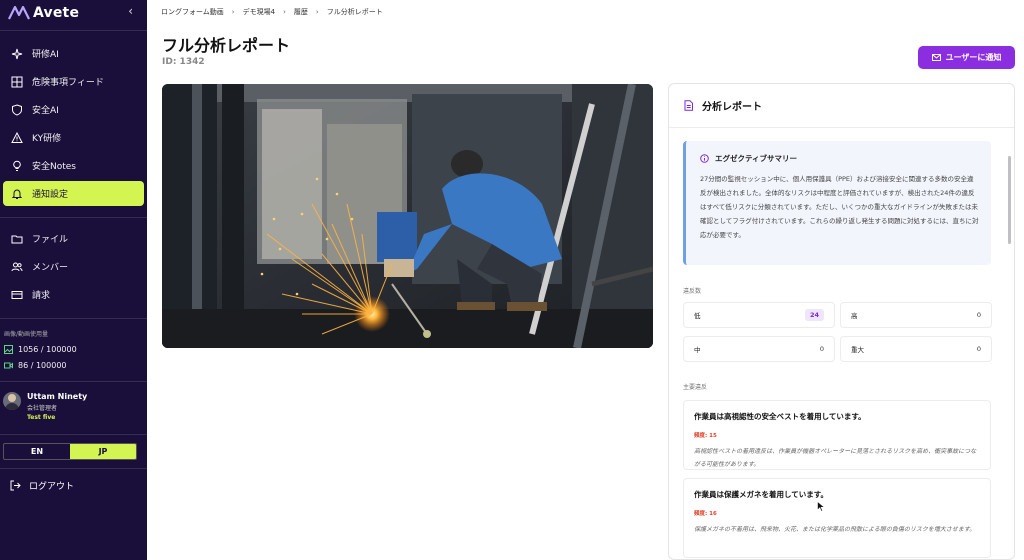 The height and width of the screenshot is (560, 1024). I want to click on summary-title-row: エグゼクティブサマリー, so click(839, 158).